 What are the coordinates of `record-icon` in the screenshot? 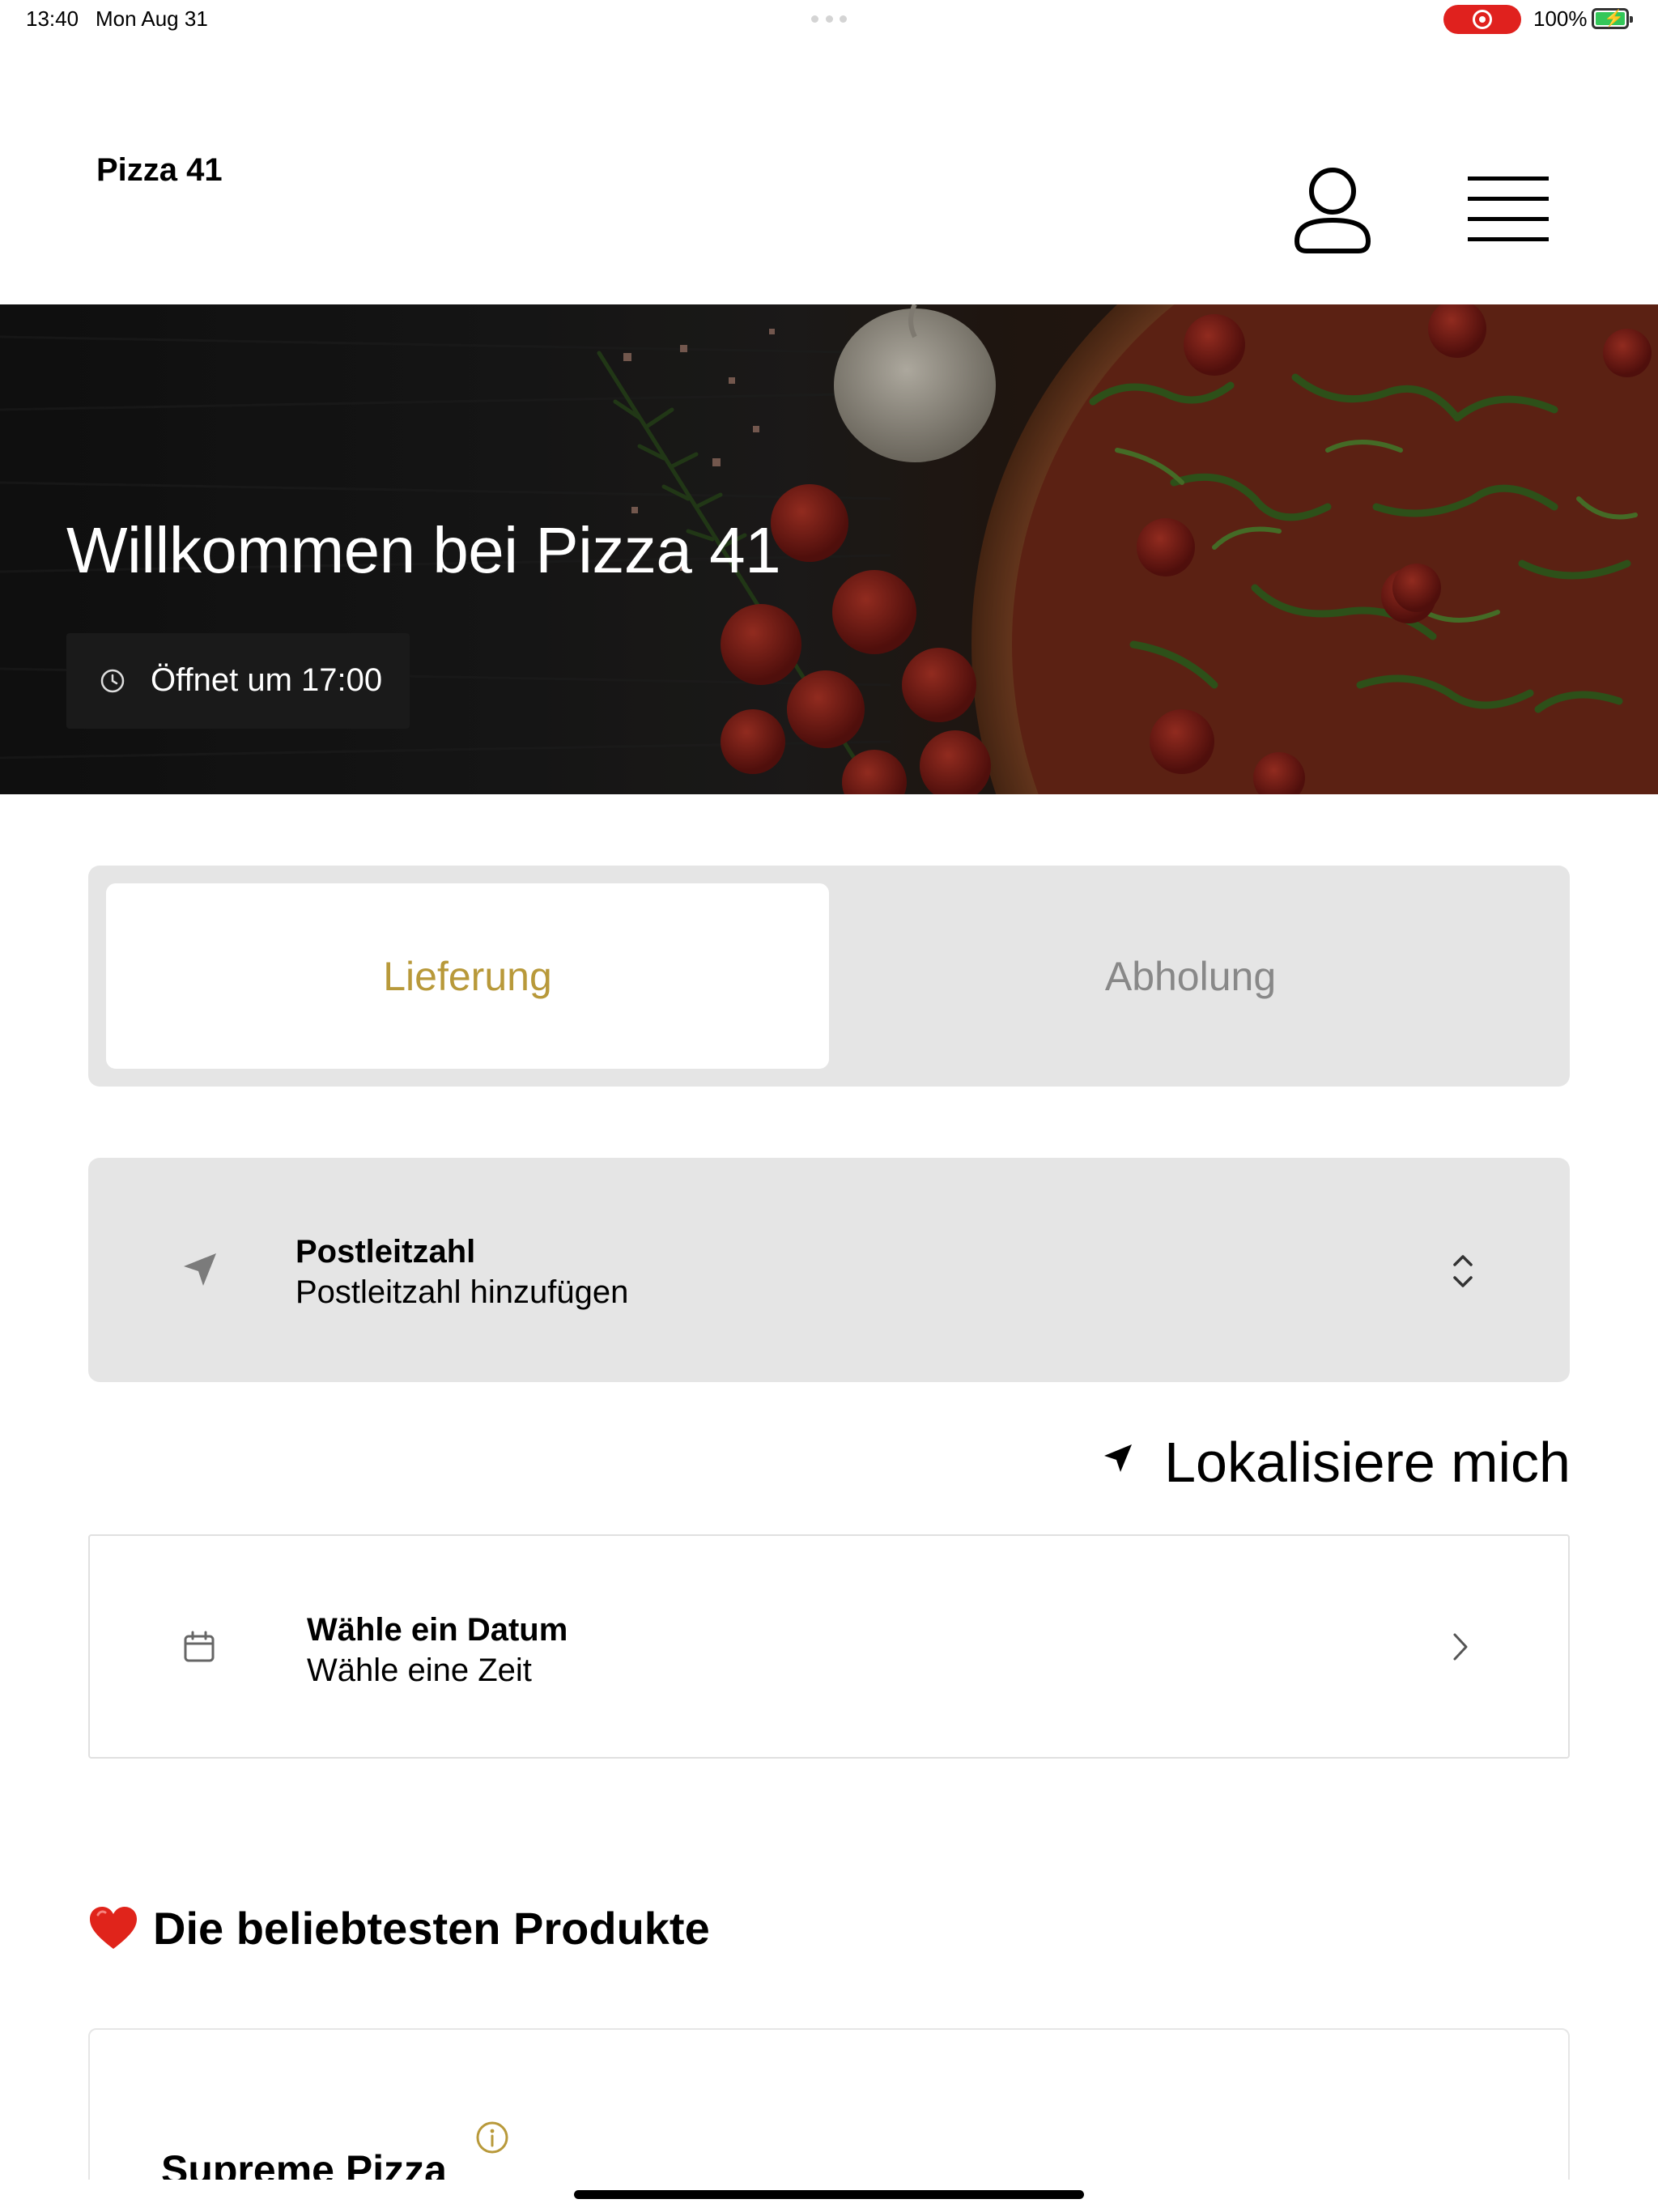 It's located at (1482, 19).